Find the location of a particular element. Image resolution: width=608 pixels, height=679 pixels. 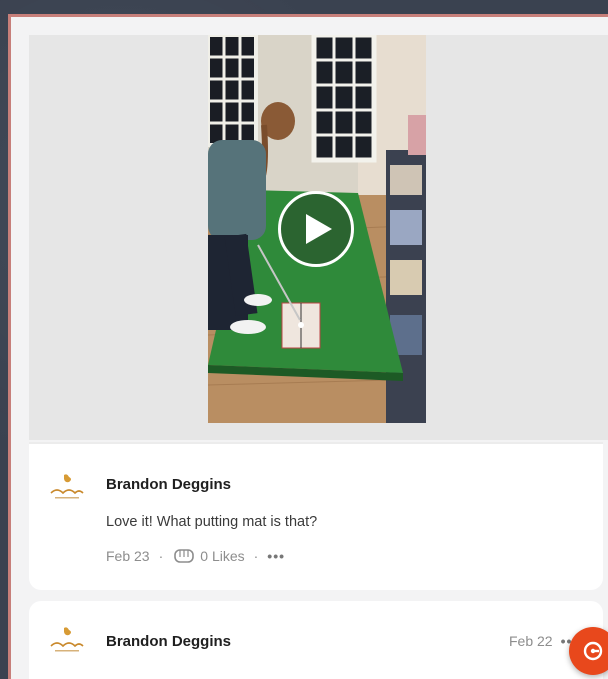

comment-date: Feb 23 is located at coordinates (128, 556).